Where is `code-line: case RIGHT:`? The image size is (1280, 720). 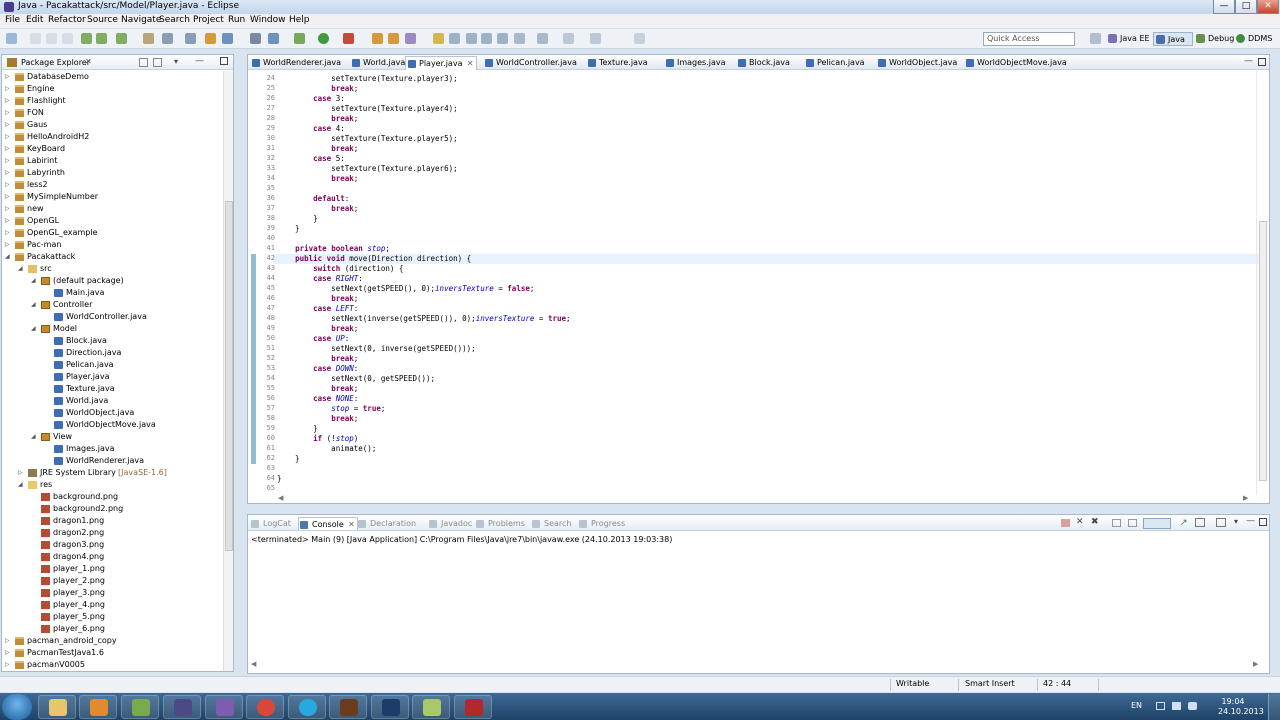 code-line: case RIGHT: is located at coordinates (320, 279).